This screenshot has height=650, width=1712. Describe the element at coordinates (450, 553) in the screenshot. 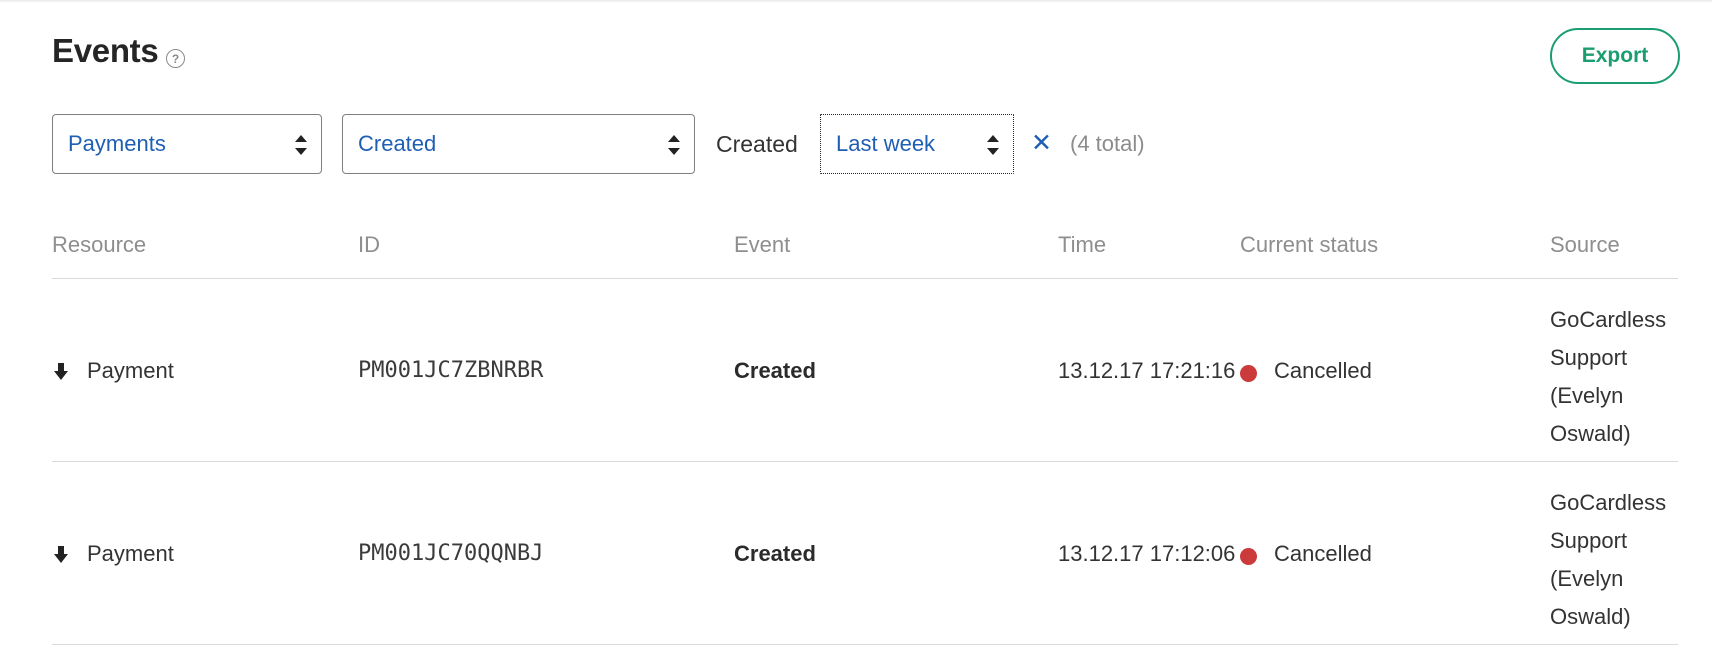

I see `id-cell: PM001JC70QQNBJ` at that location.